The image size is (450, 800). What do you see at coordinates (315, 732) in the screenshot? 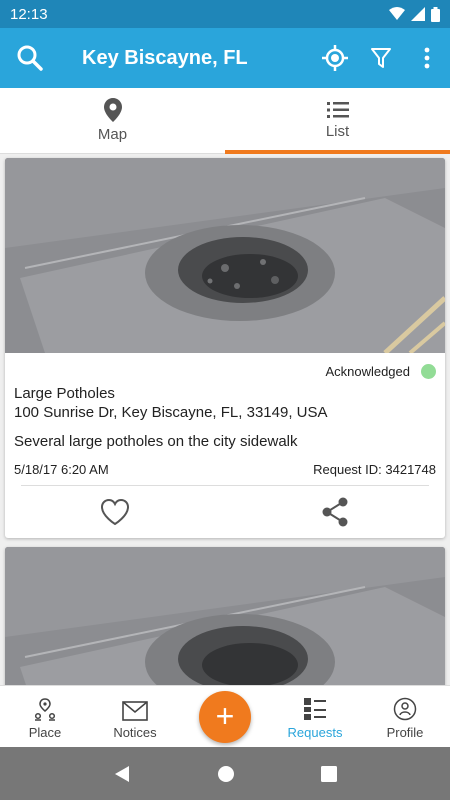
I see `nav-requests-label: Requests` at bounding box center [315, 732].